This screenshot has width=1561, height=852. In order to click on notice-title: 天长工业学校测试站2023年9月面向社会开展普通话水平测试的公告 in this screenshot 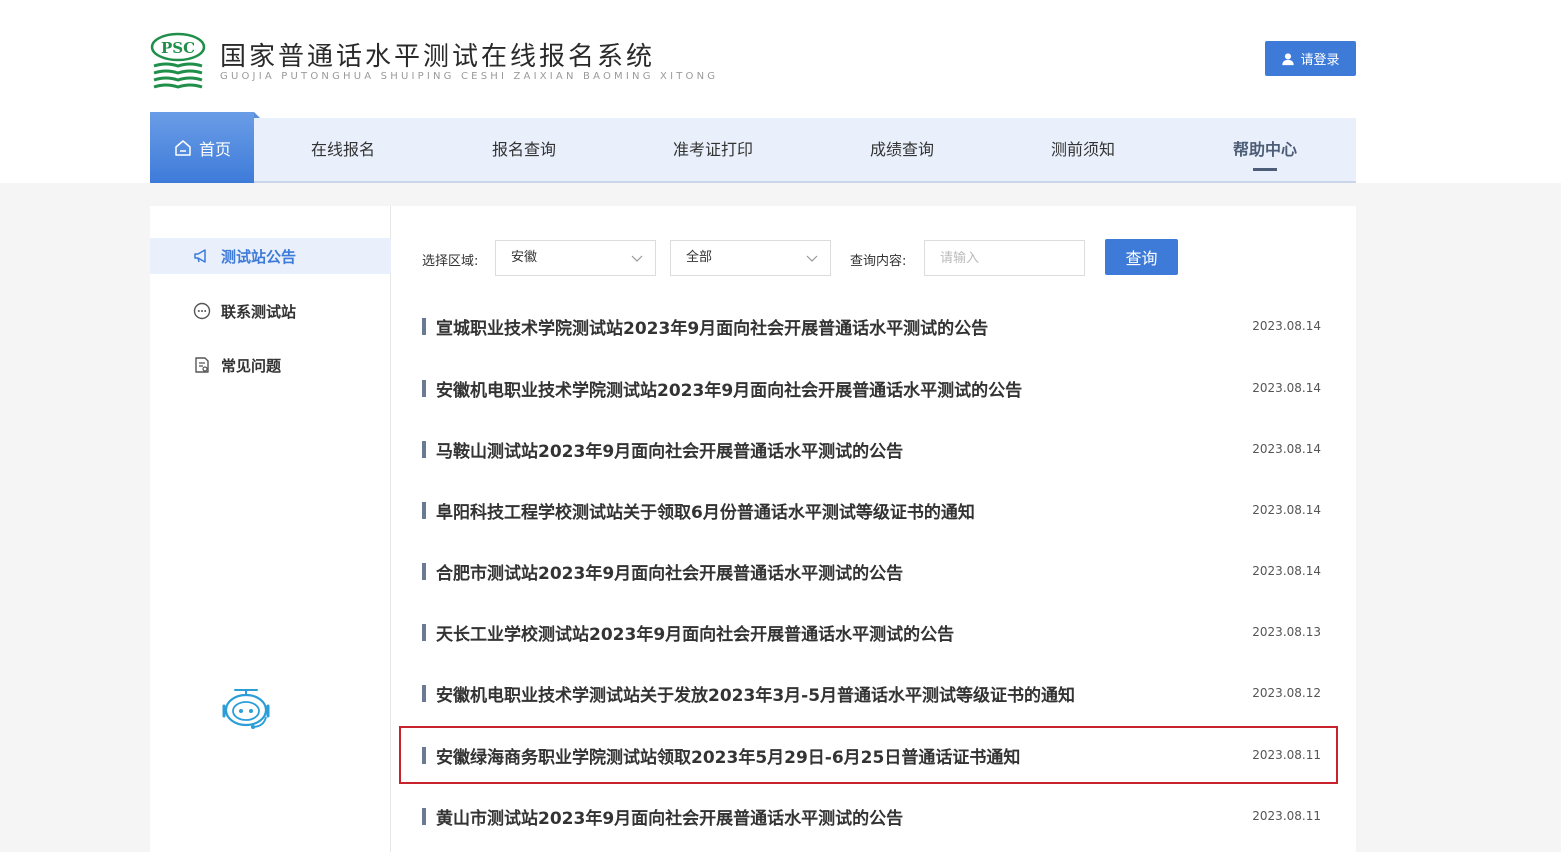, I will do `click(695, 634)`.